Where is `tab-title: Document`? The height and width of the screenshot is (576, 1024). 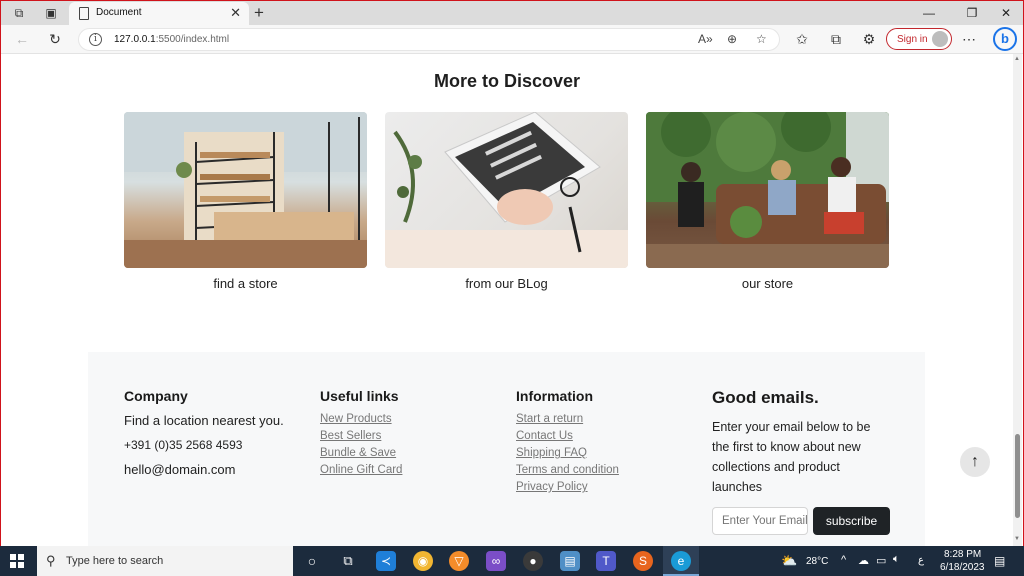 tab-title: Document is located at coordinates (119, 12).